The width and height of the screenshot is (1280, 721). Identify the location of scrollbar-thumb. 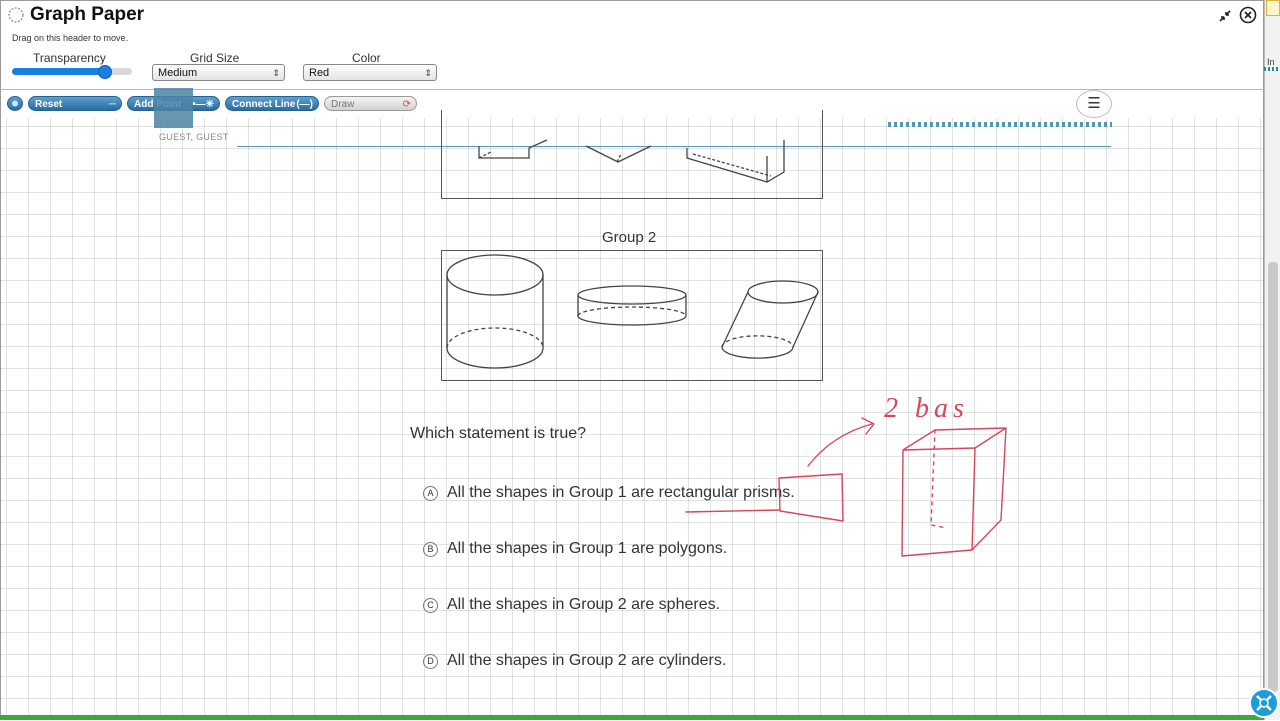
(1273, 477).